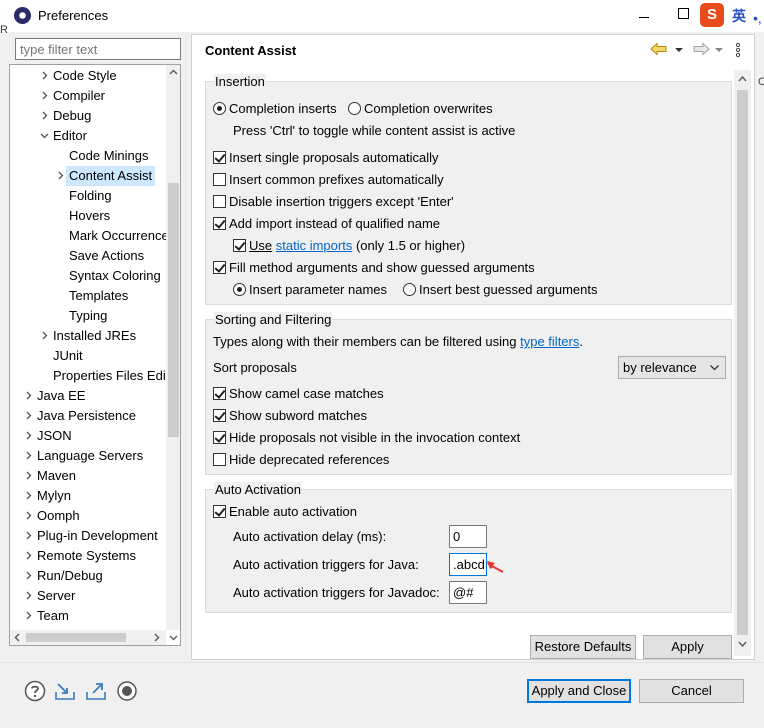  What do you see at coordinates (687, 647) in the screenshot?
I see `apply-button: Apply` at bounding box center [687, 647].